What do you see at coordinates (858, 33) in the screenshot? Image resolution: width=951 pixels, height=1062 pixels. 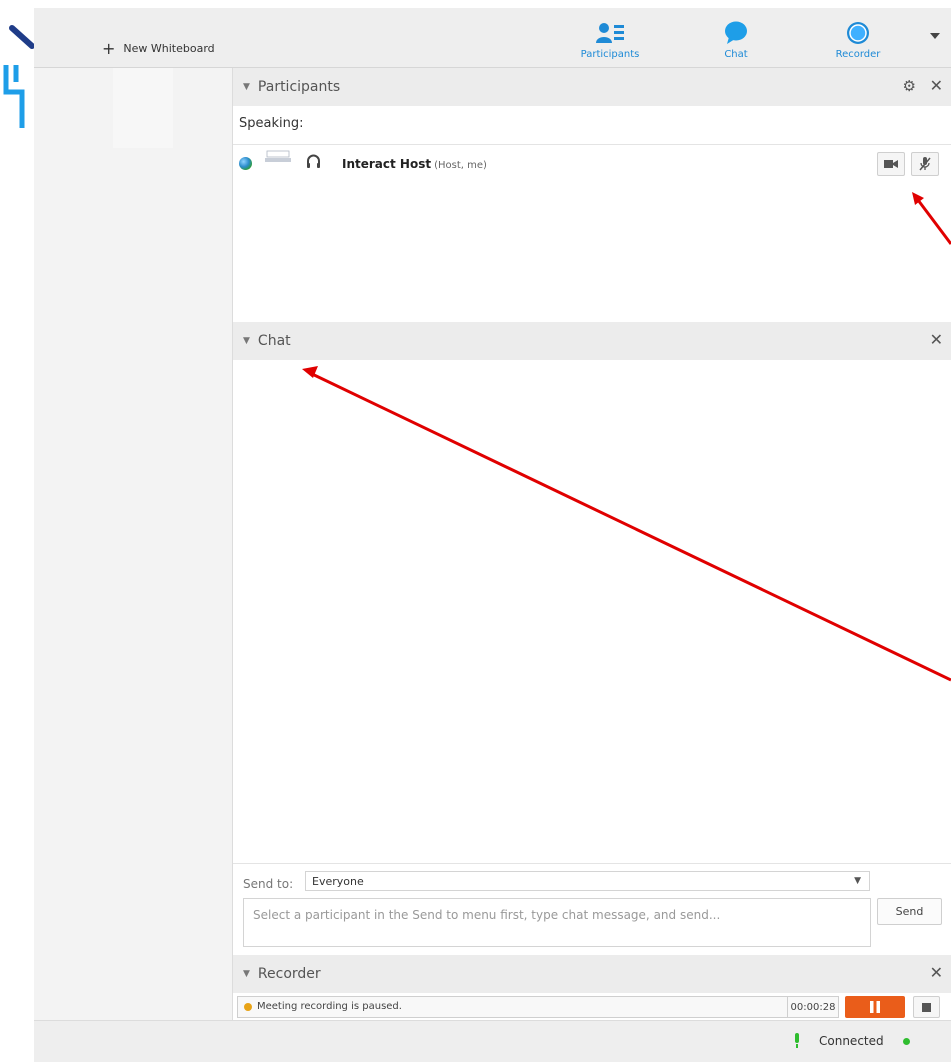 I see `recorder-icon` at bounding box center [858, 33].